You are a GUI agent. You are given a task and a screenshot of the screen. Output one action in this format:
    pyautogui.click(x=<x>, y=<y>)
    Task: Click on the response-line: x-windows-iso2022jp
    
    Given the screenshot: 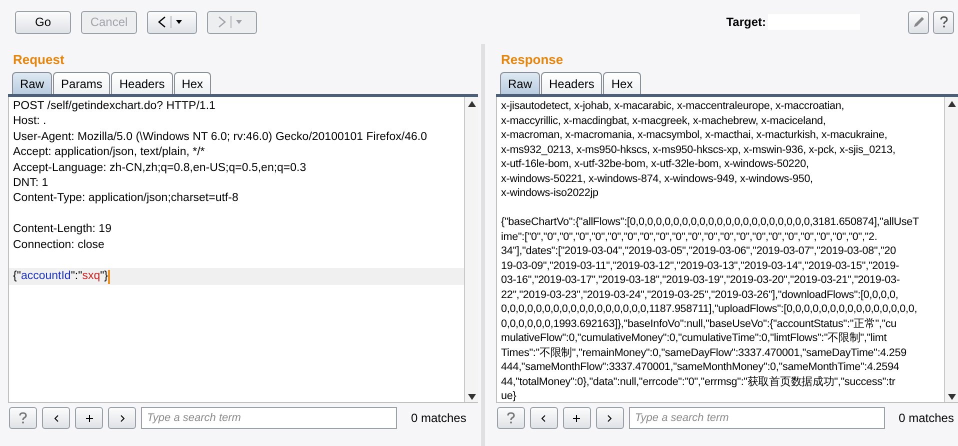 What is the action you would take?
    pyautogui.click(x=549, y=193)
    